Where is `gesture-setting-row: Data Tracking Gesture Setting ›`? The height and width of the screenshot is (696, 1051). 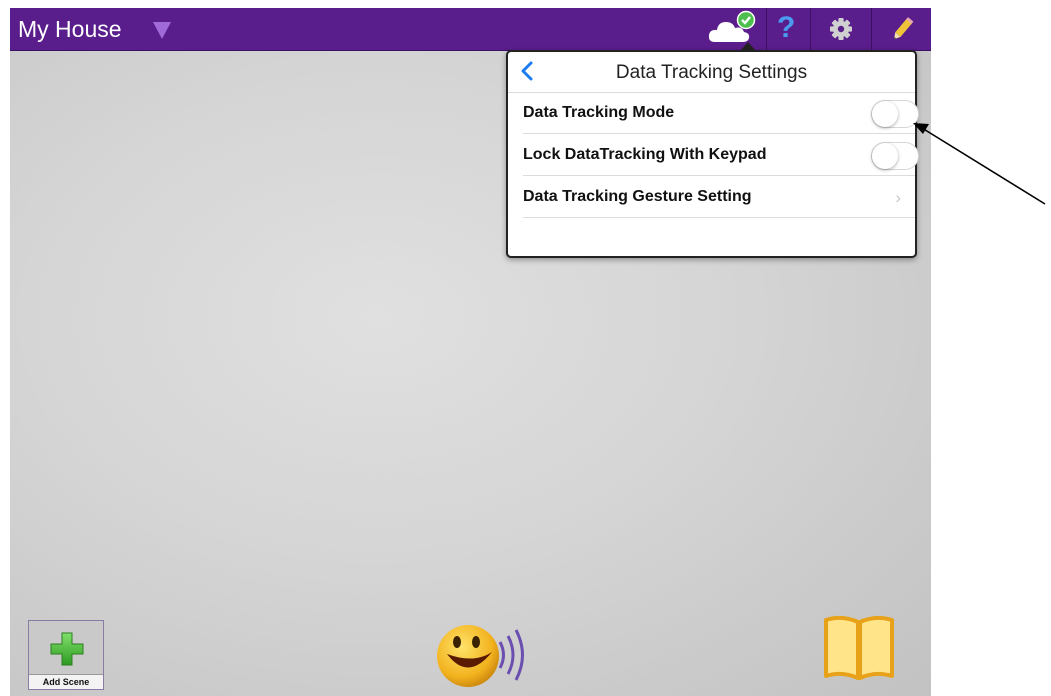
gesture-setting-row: Data Tracking Gesture Setting › is located at coordinates (711, 197).